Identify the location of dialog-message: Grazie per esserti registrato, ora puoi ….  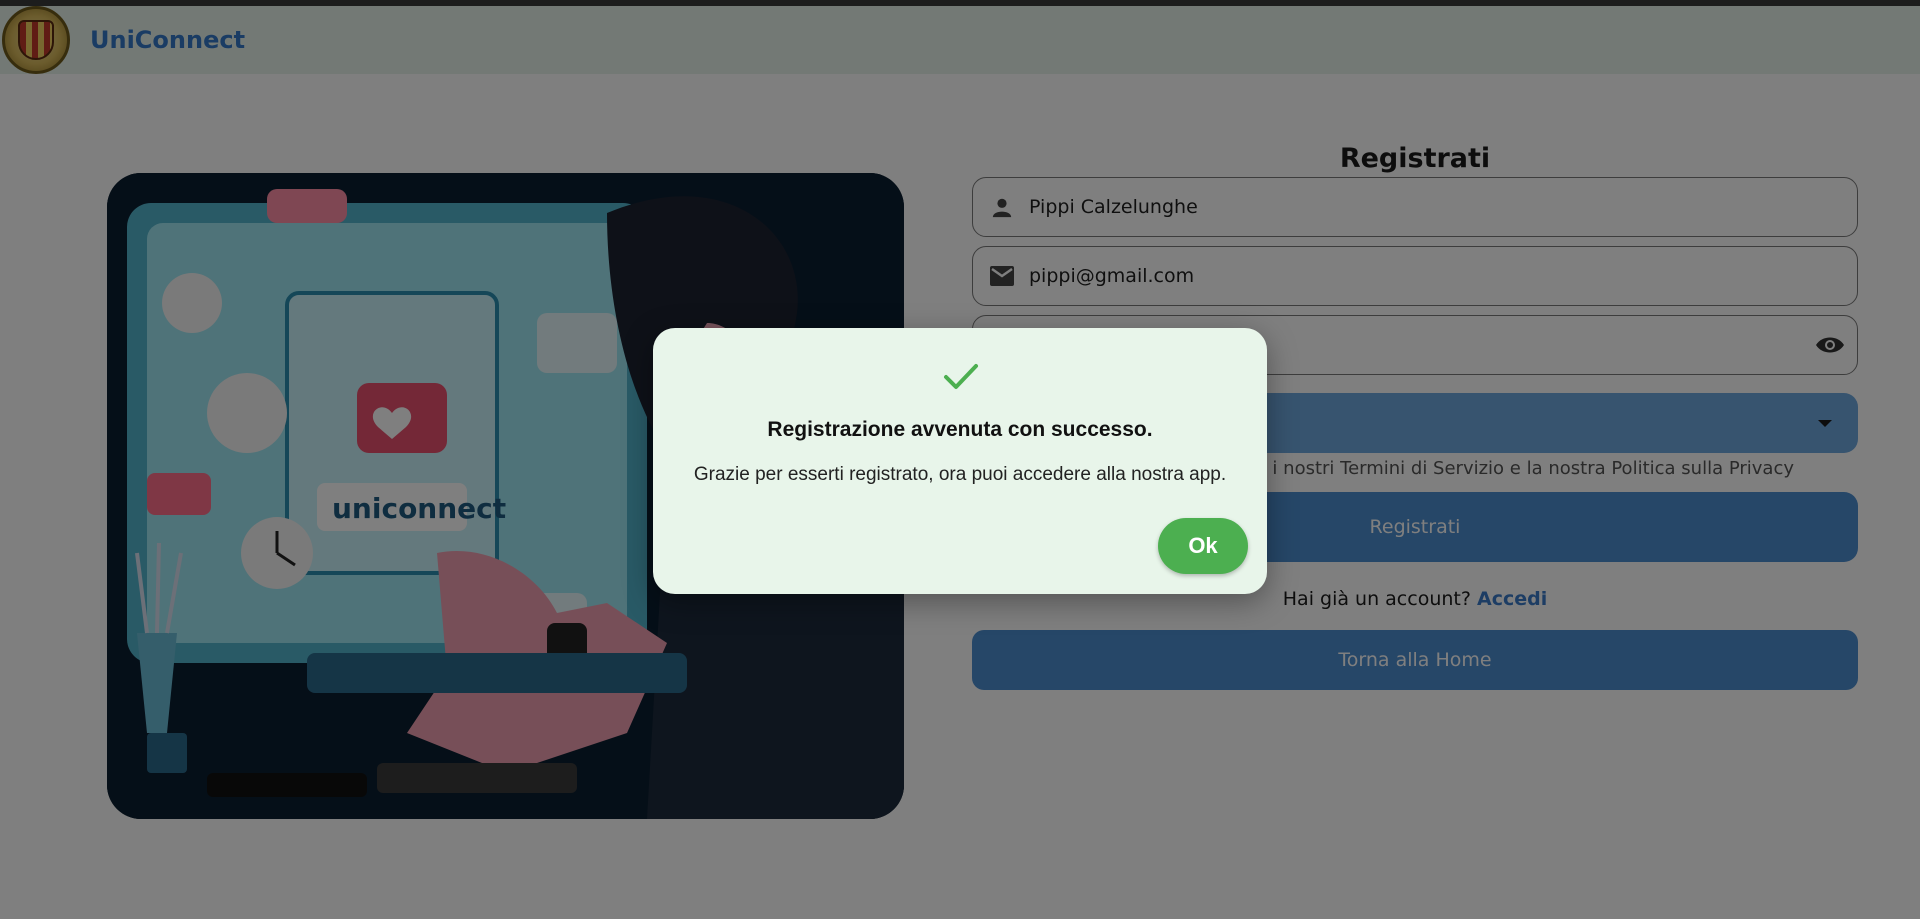
(960, 474).